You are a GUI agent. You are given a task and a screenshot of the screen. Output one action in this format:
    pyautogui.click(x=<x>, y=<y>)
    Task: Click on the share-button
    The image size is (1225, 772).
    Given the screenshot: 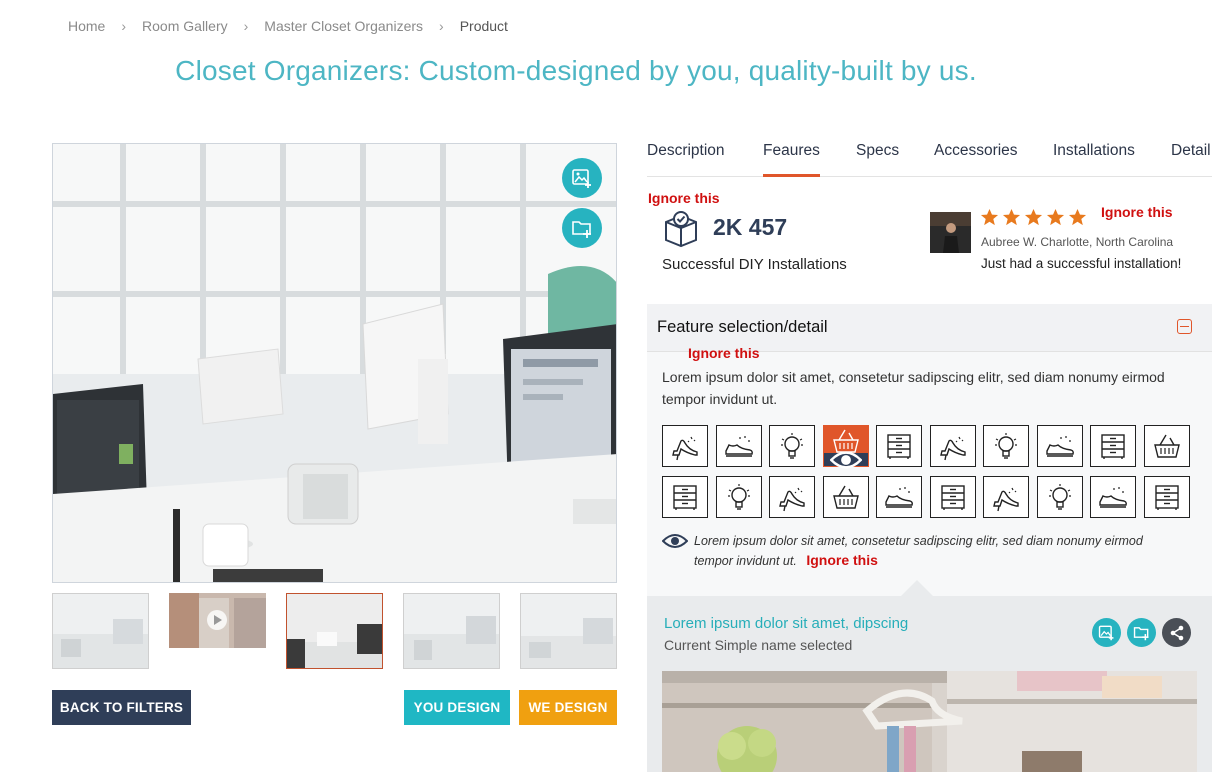 What is the action you would take?
    pyautogui.click(x=1176, y=632)
    